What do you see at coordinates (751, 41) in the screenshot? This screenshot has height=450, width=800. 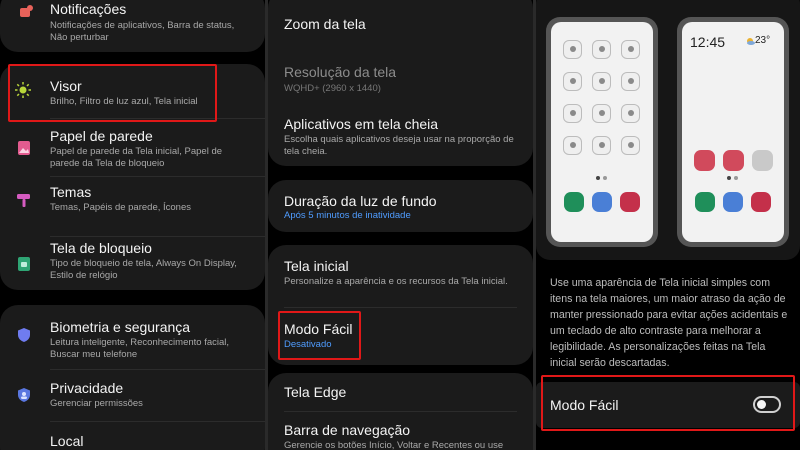 I see `weather-sun-icon` at bounding box center [751, 41].